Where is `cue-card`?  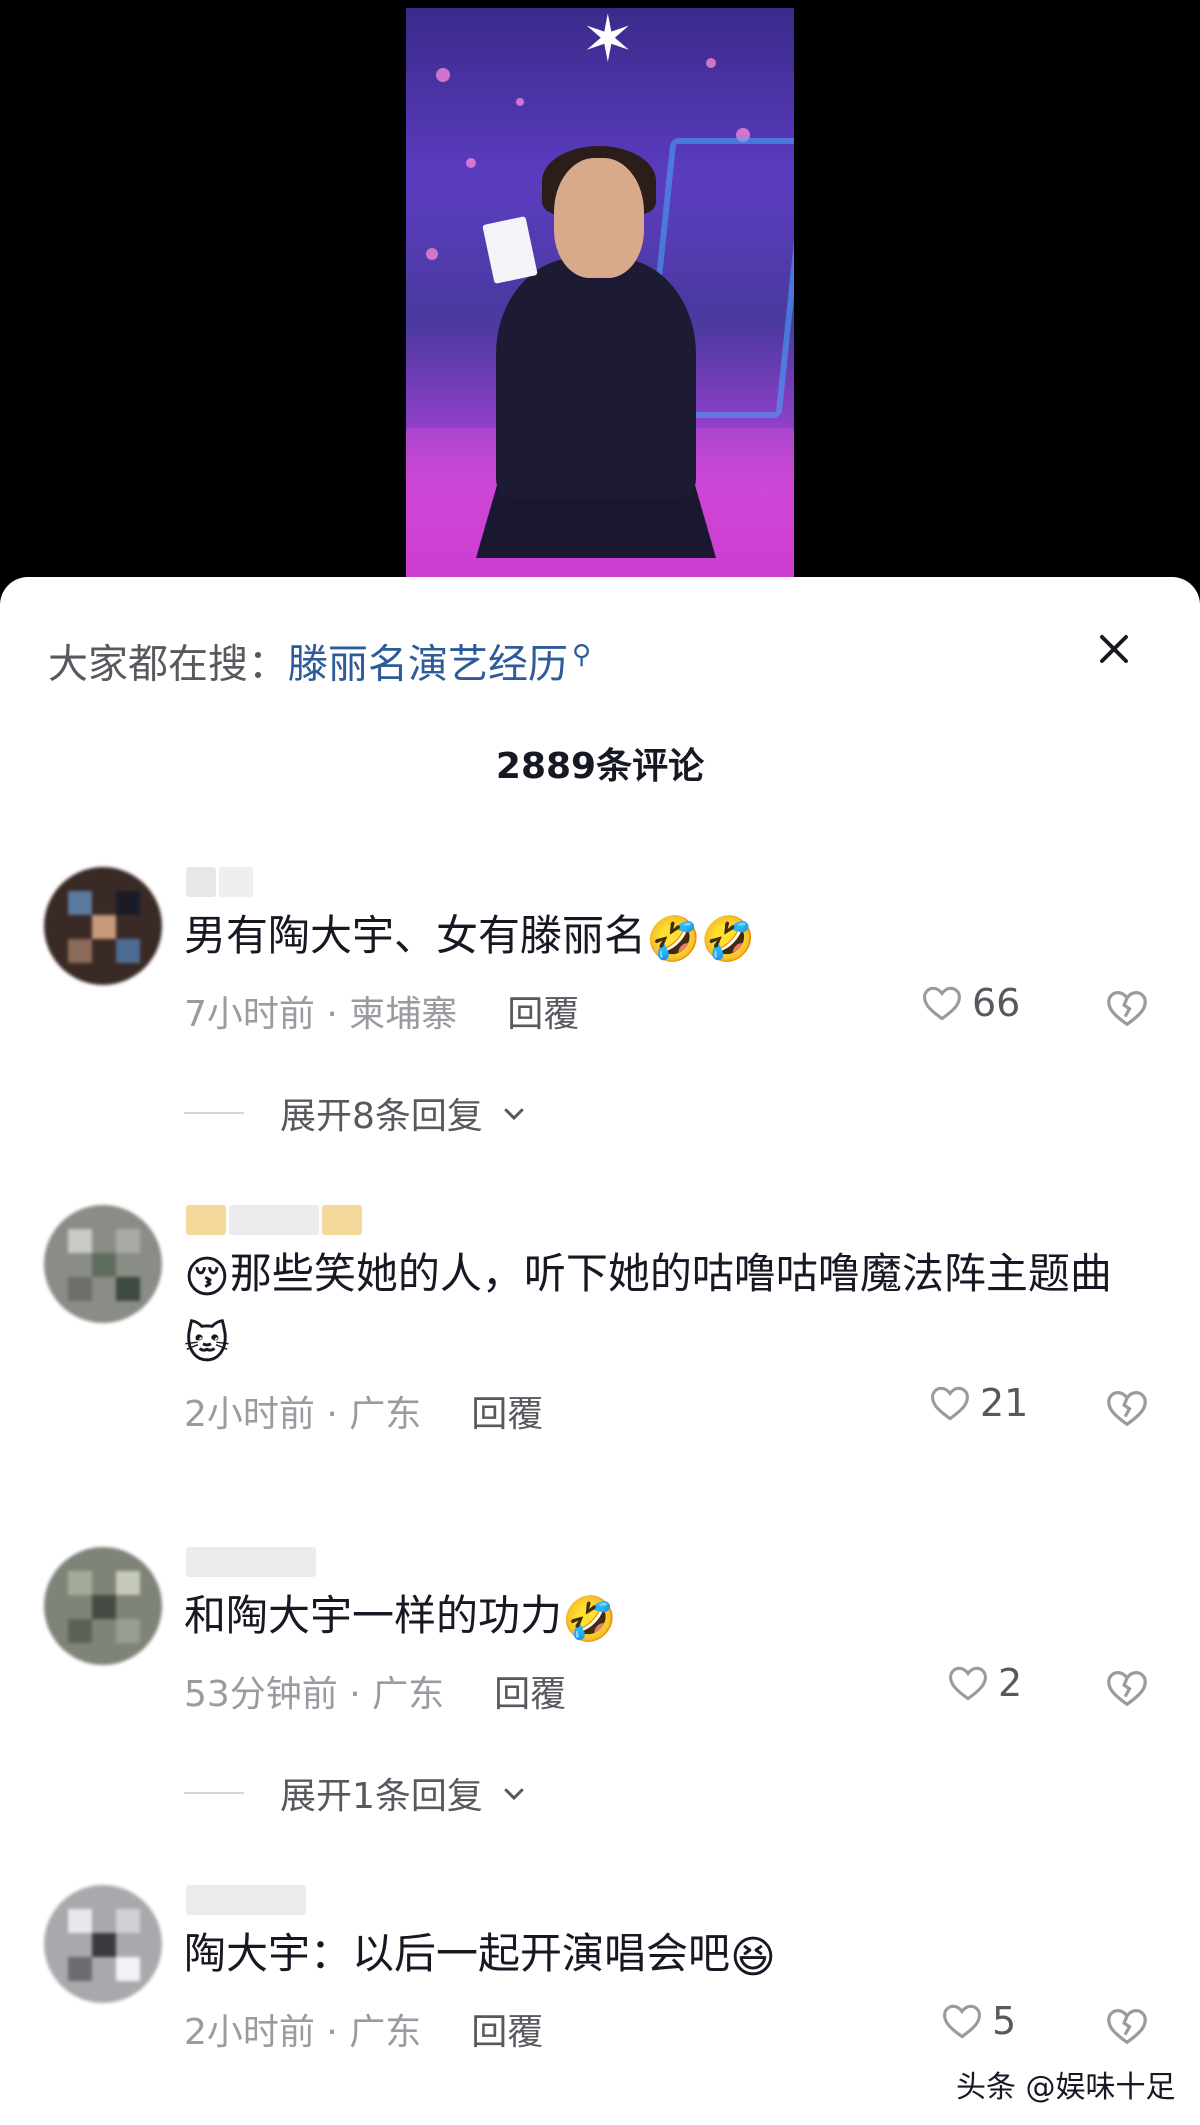
cue-card is located at coordinates (510, 250).